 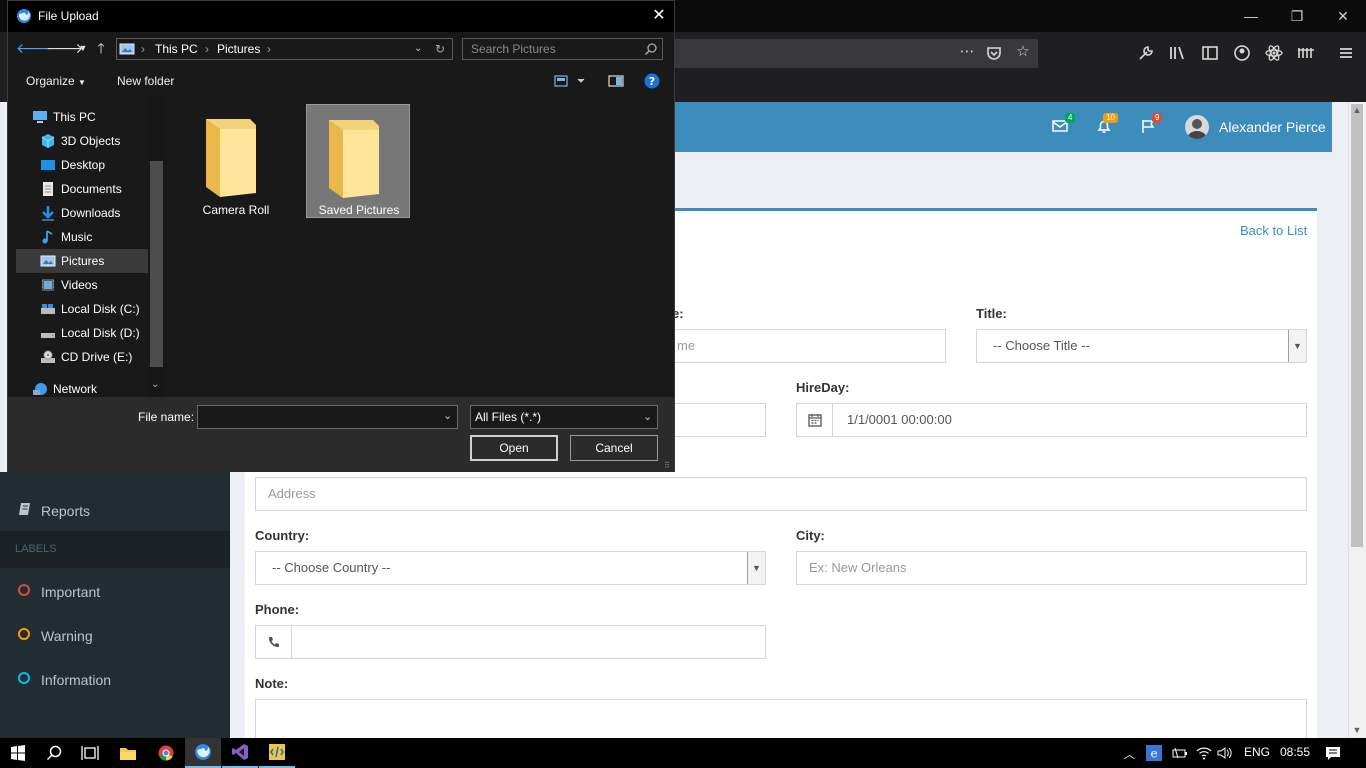 What do you see at coordinates (1141, 346) in the screenshot?
I see `title-select: -- Choose Title -- ▼` at bounding box center [1141, 346].